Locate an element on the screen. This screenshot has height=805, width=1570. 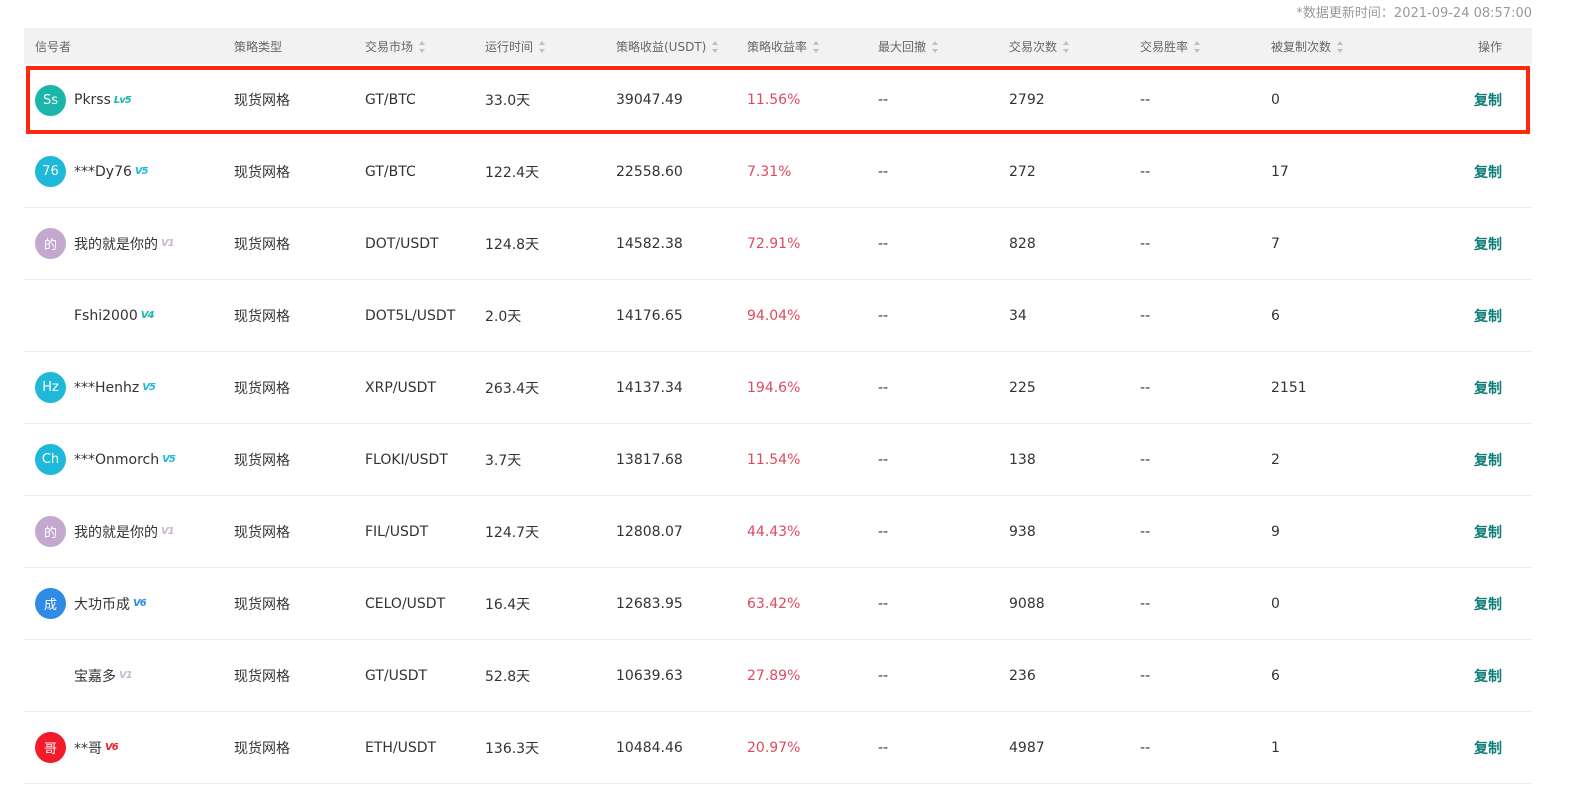
trader-name: ***Onmorch is located at coordinates (116, 460).